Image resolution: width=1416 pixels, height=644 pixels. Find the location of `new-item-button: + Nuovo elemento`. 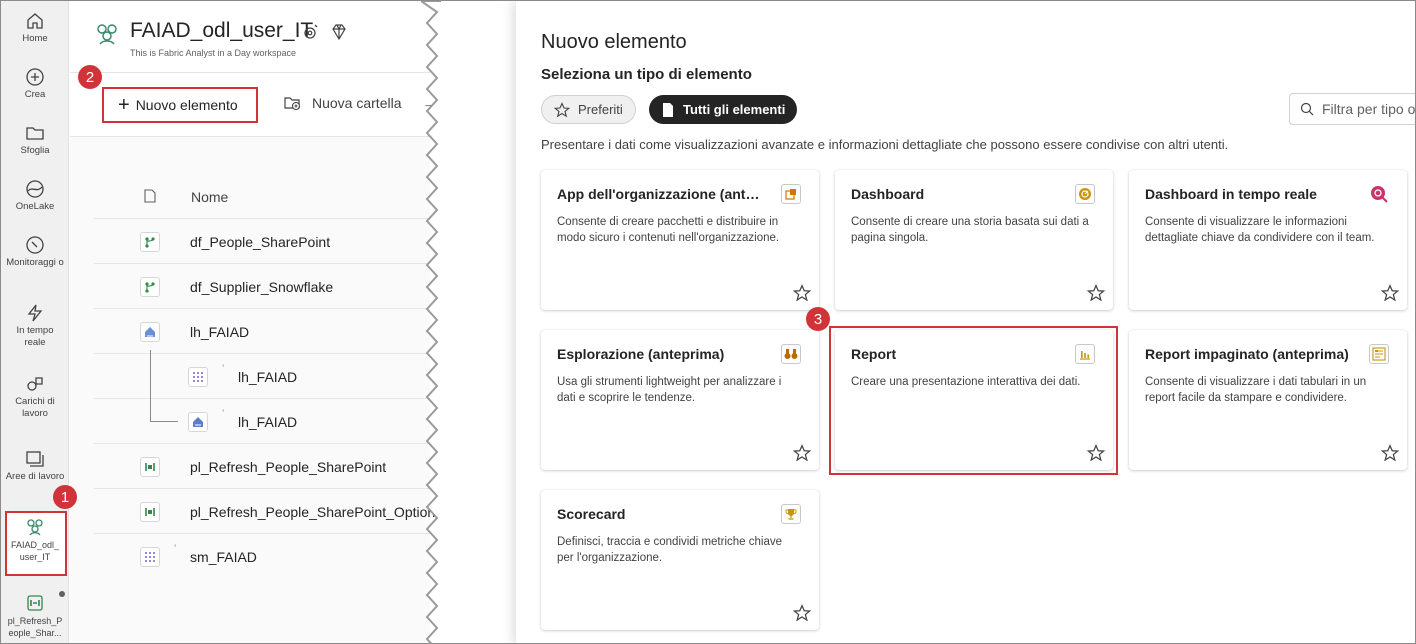

new-item-button: + Nuovo elemento is located at coordinates (180, 105).